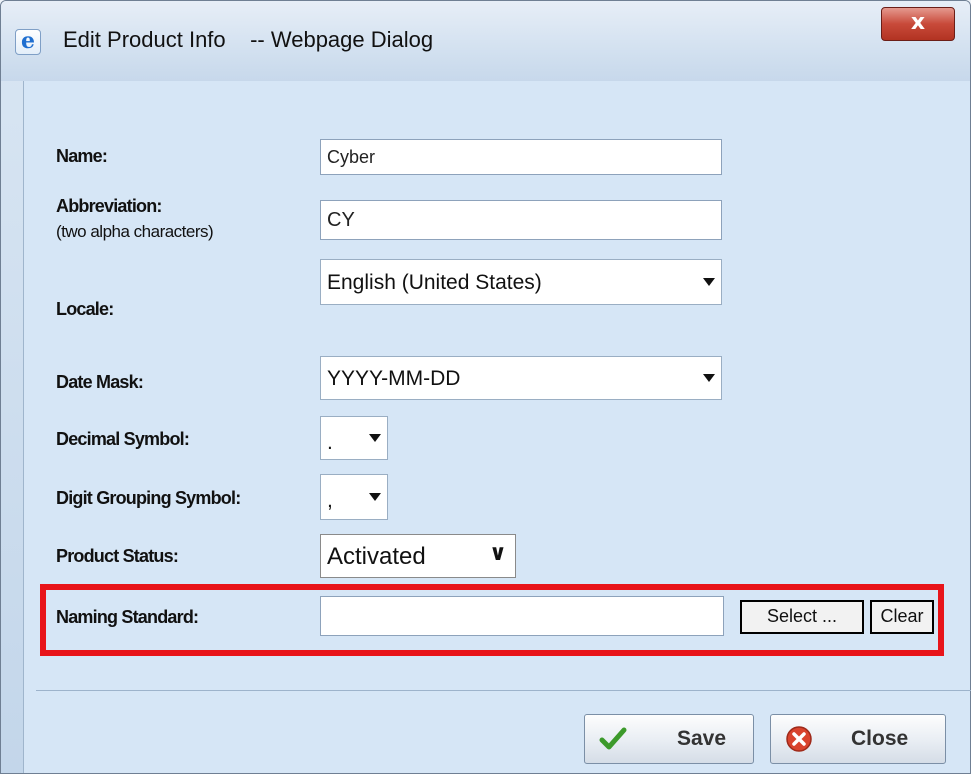  Describe the element at coordinates (354, 497) in the screenshot. I see `digit-grouping-select: ,` at that location.